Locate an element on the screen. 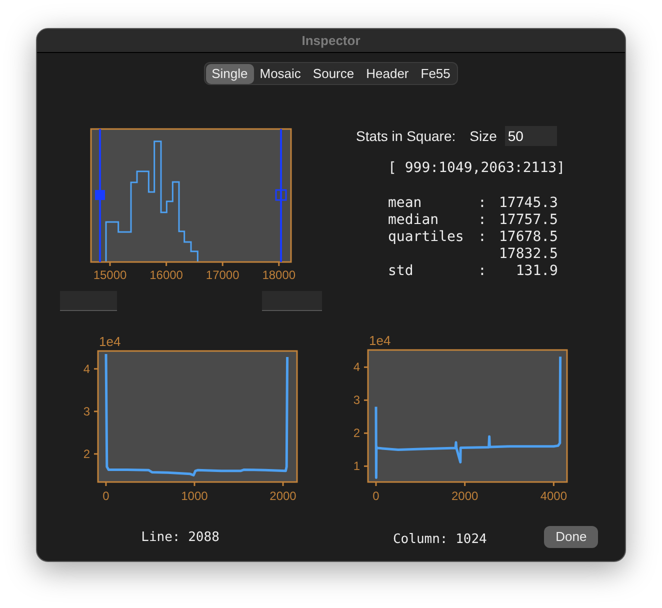  stat-label: quartiles is located at coordinates (426, 237).